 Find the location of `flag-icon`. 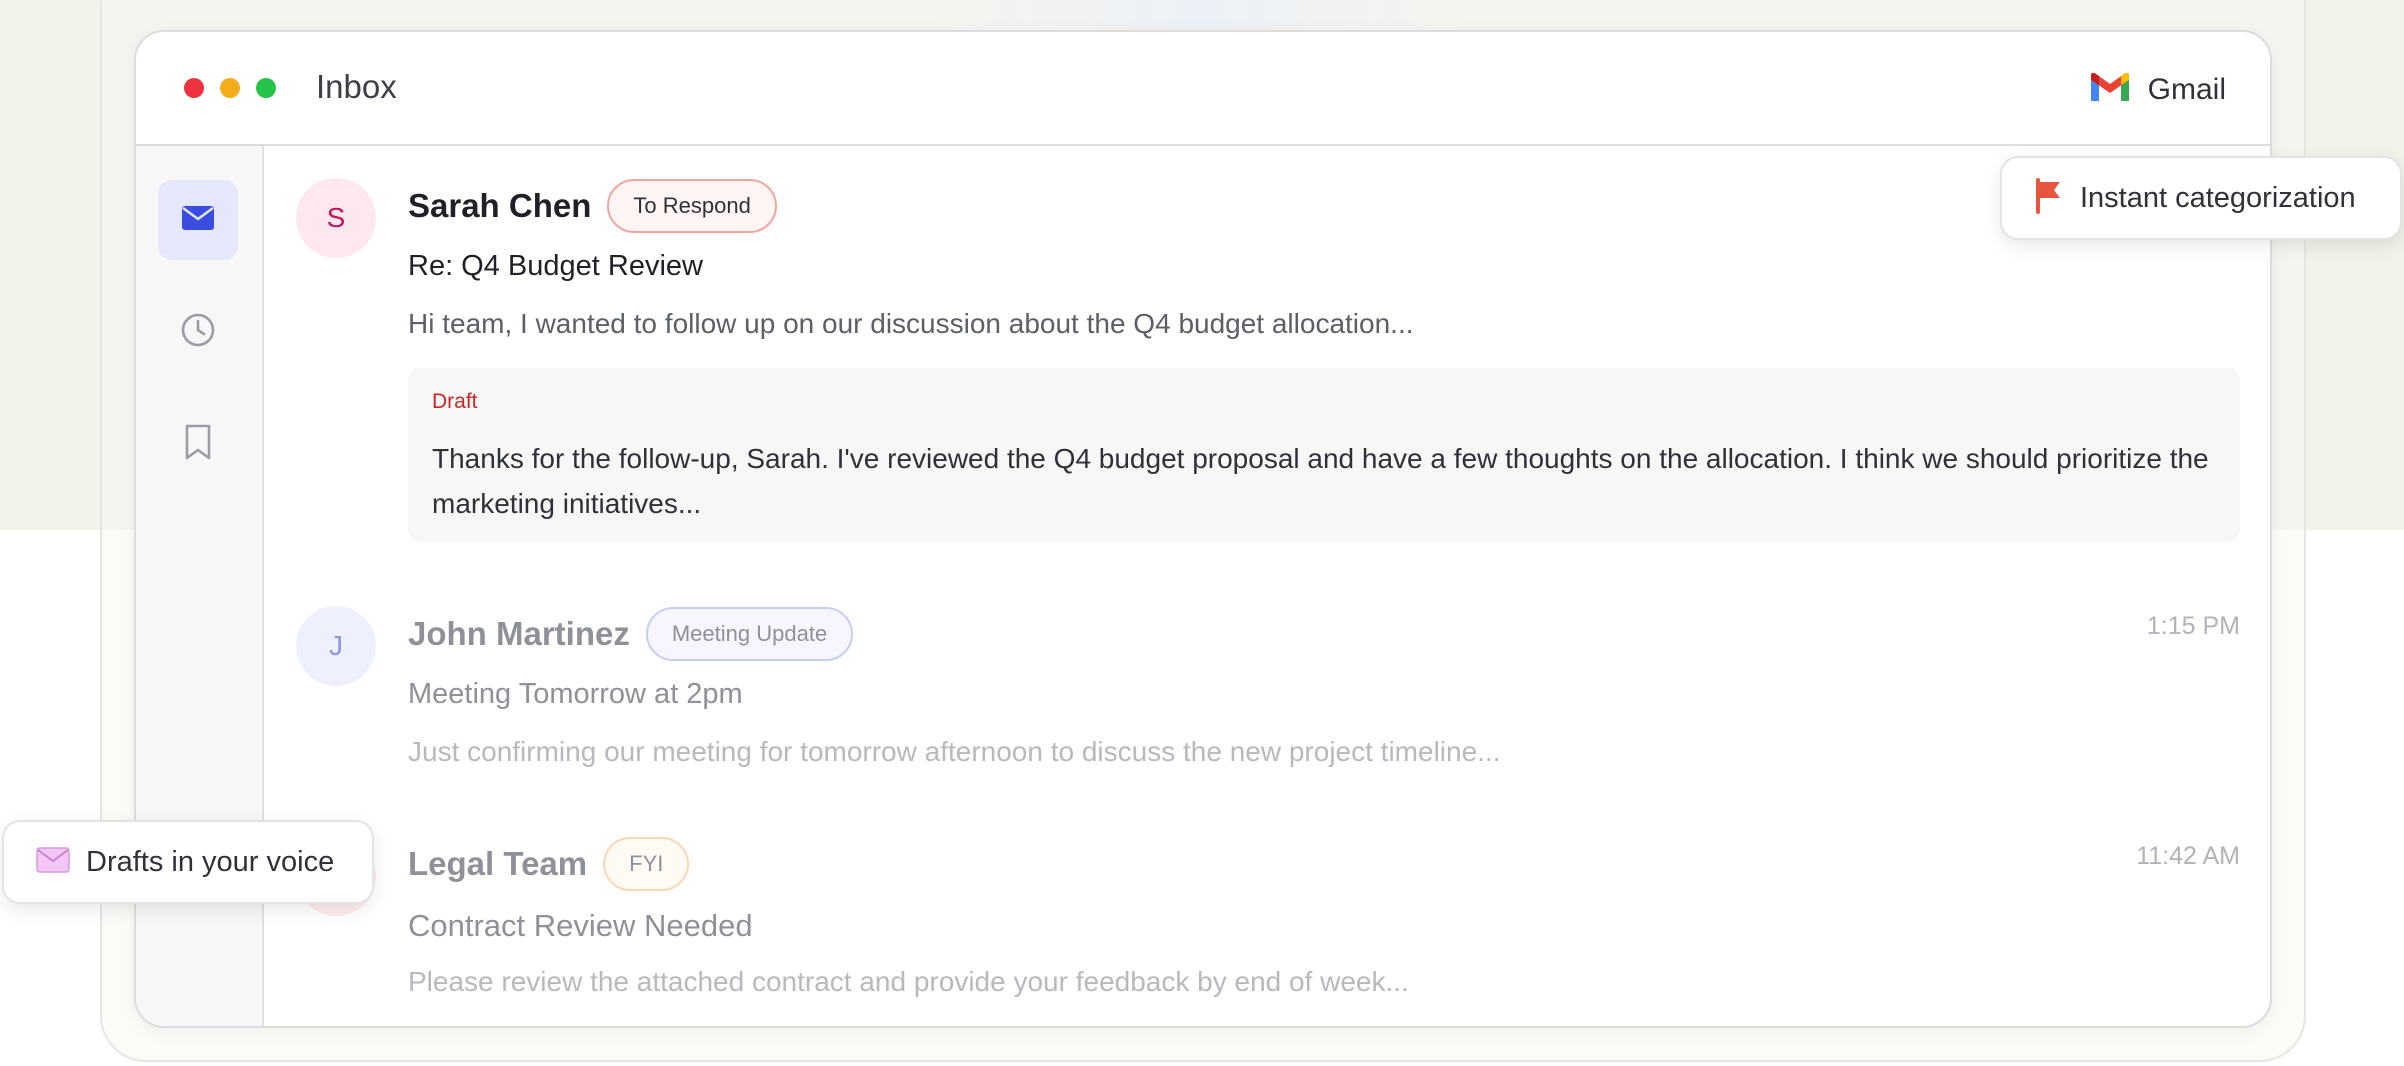

flag-icon is located at coordinates (2049, 198).